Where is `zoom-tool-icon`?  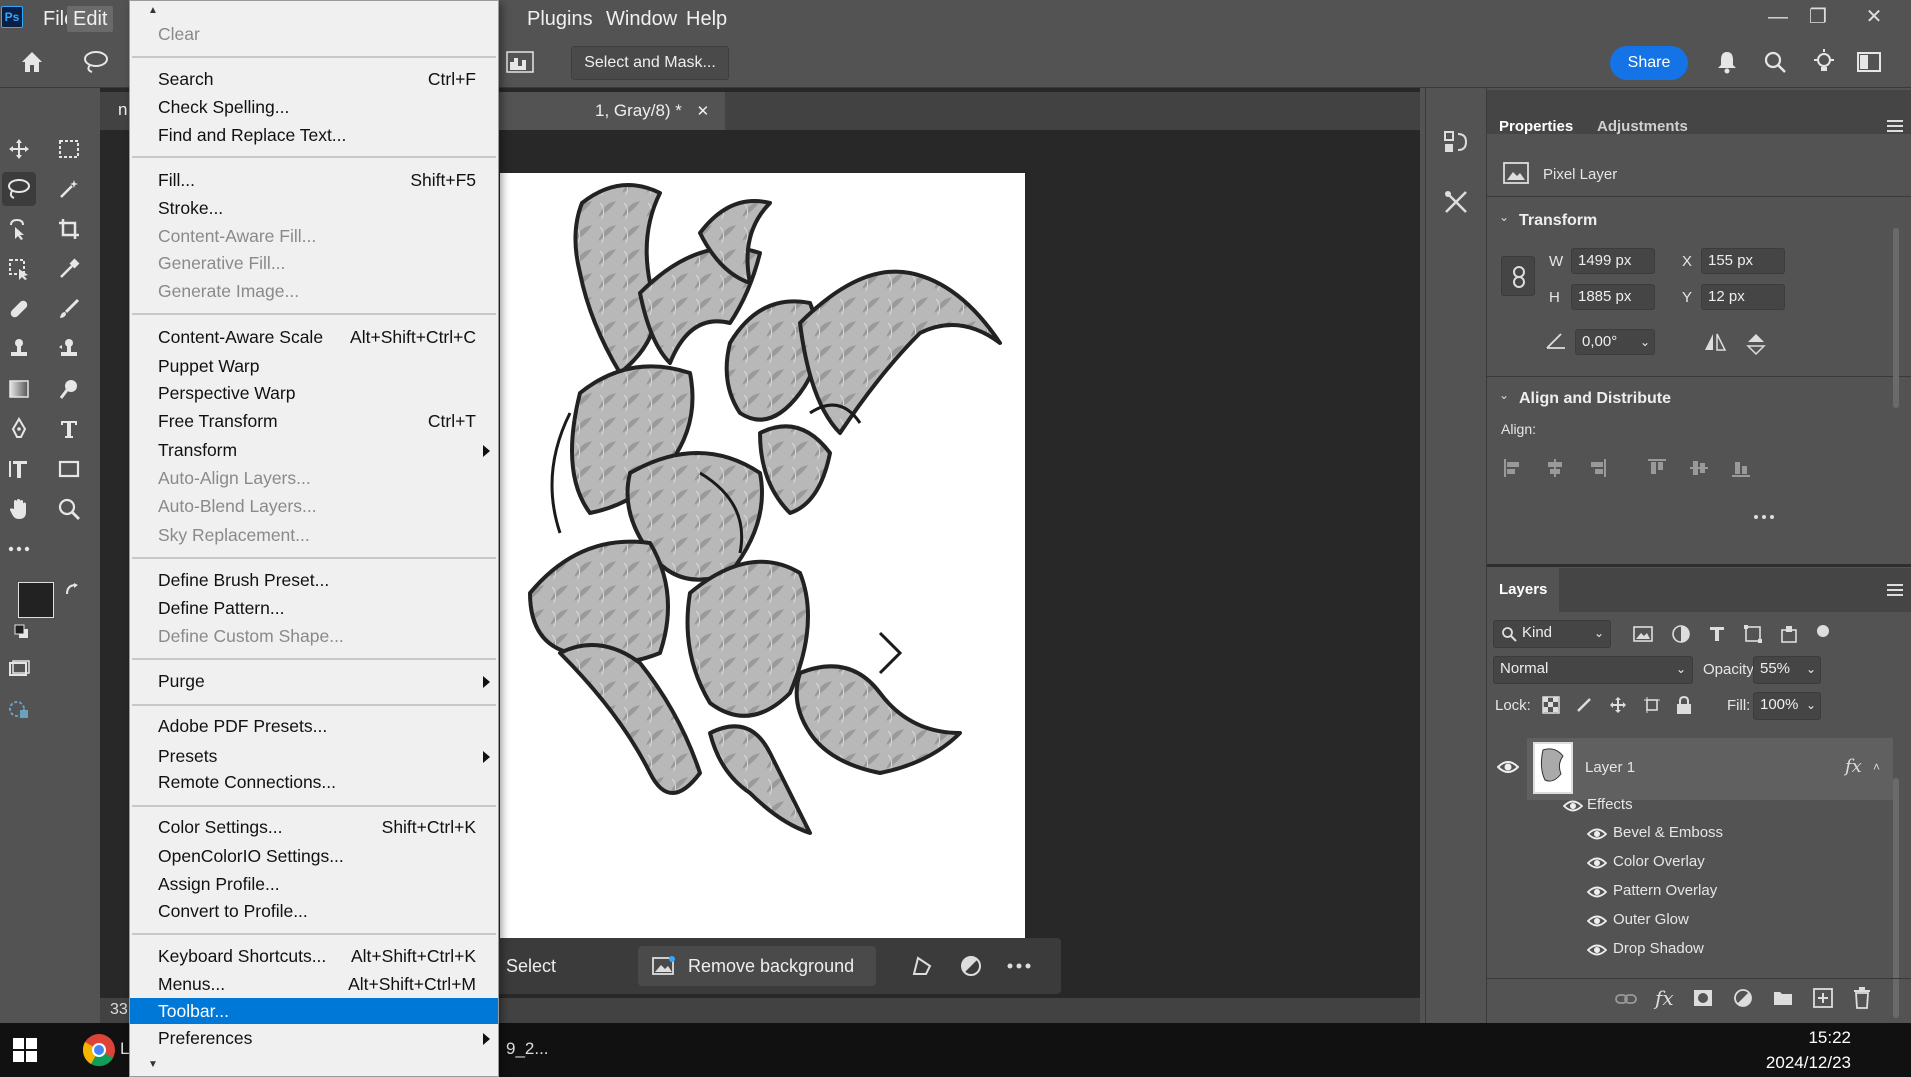 zoom-tool-icon is located at coordinates (69, 509).